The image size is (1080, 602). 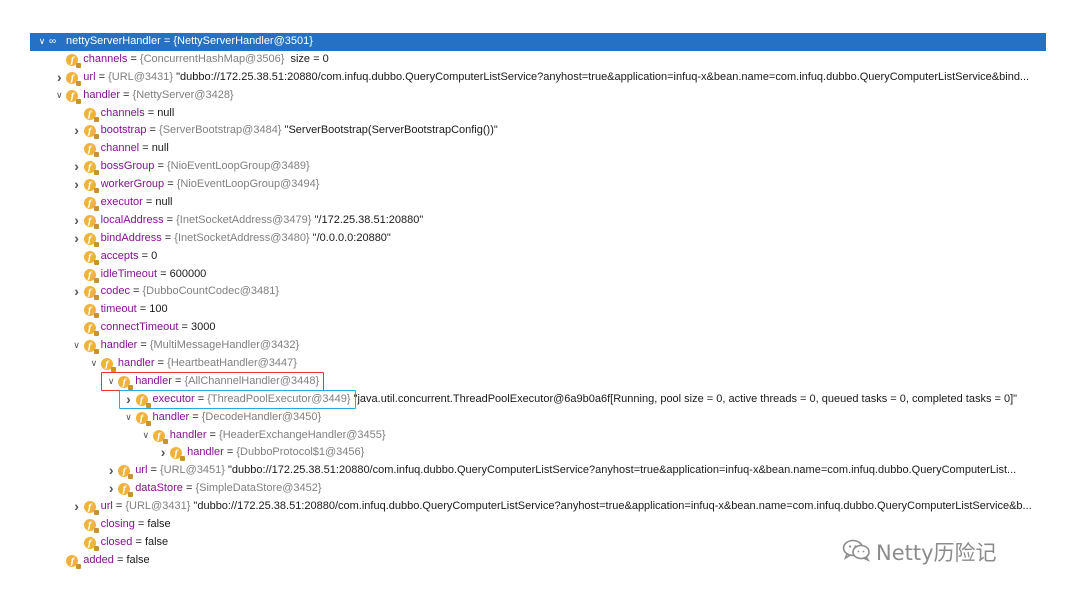 What do you see at coordinates (203, 327) in the screenshot?
I see `field-value: 3000` at bounding box center [203, 327].